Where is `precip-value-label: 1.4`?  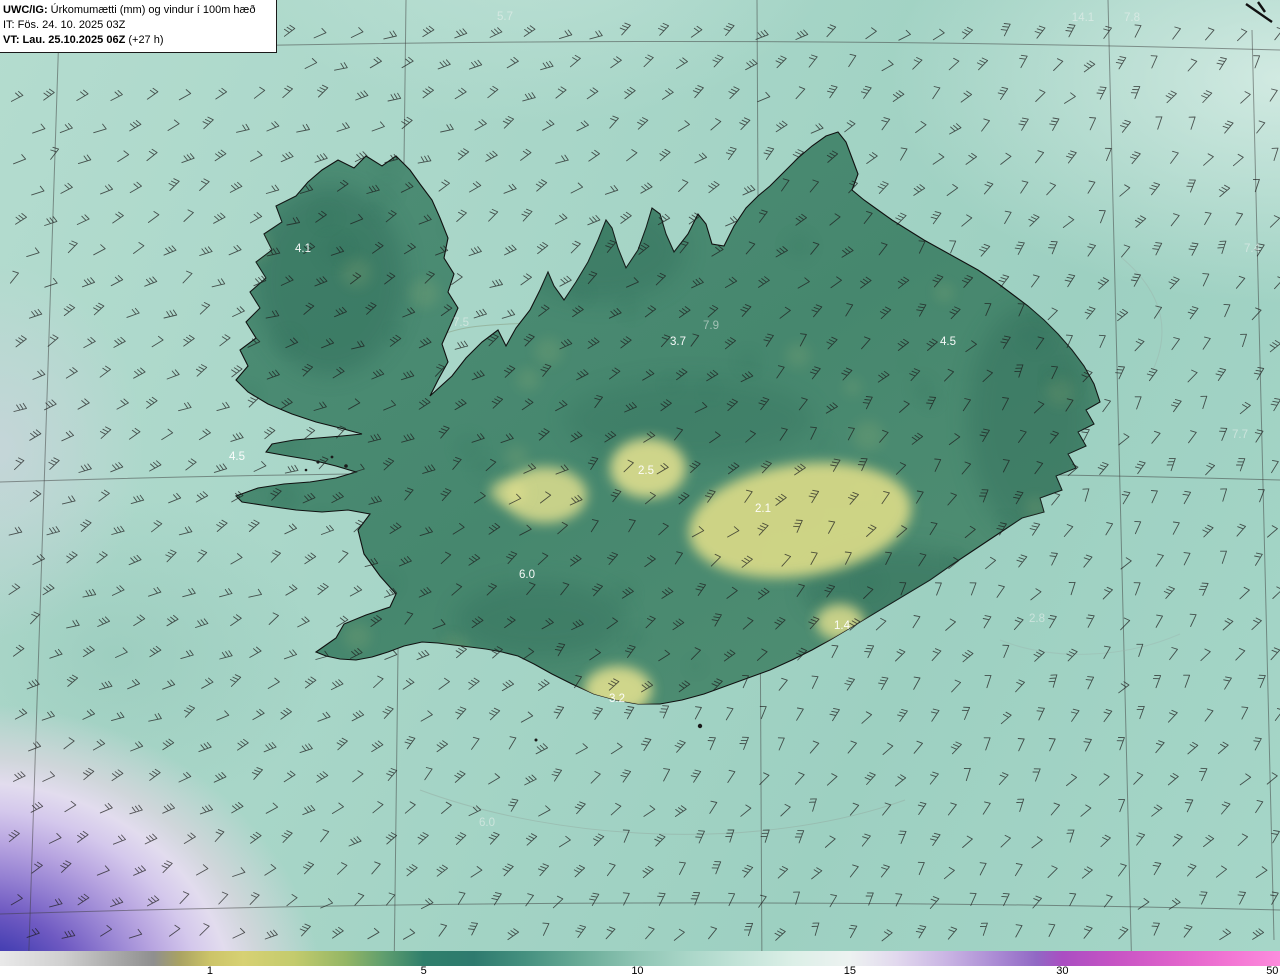
precip-value-label: 1.4 is located at coordinates (842, 626).